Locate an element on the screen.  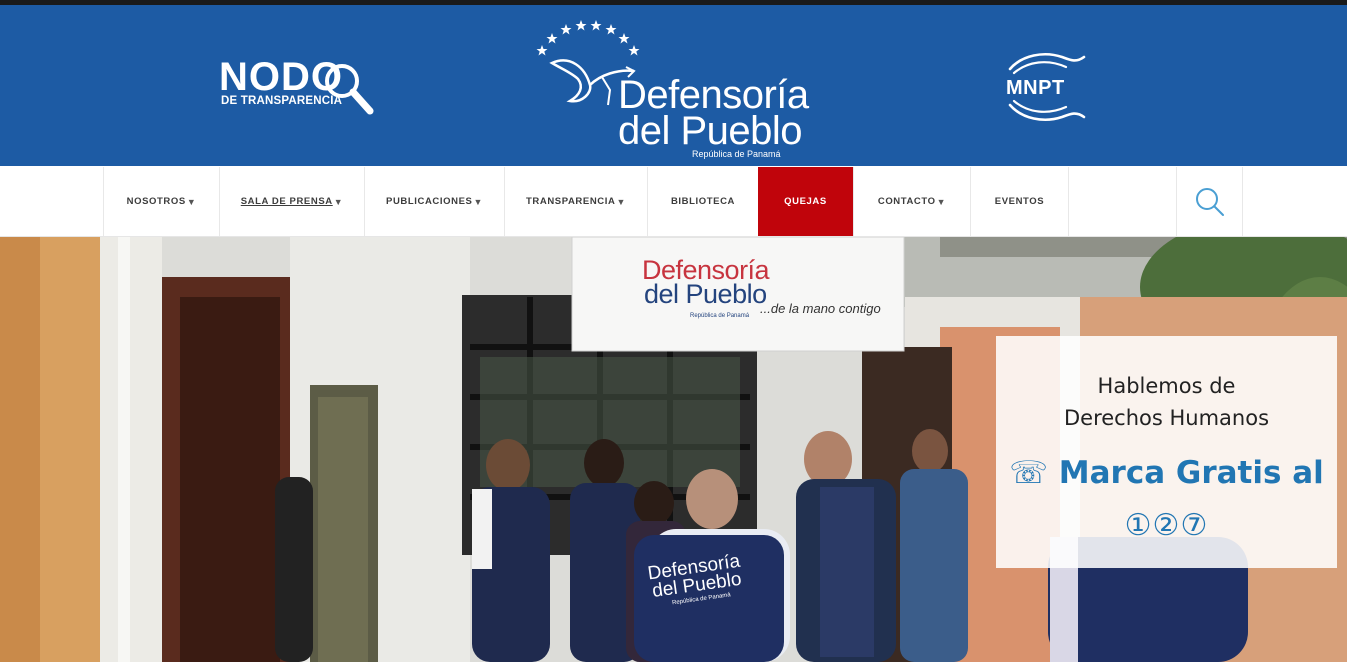
nav-item-biblioteca: BIBLIOTECA is located at coordinates (702, 201).